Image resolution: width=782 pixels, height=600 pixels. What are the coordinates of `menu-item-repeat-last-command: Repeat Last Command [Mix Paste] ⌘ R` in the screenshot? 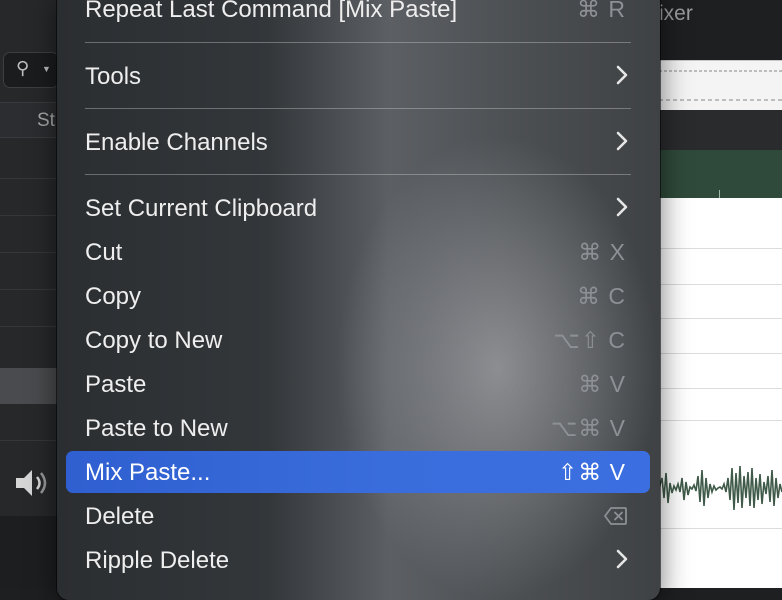 It's located at (358, 15).